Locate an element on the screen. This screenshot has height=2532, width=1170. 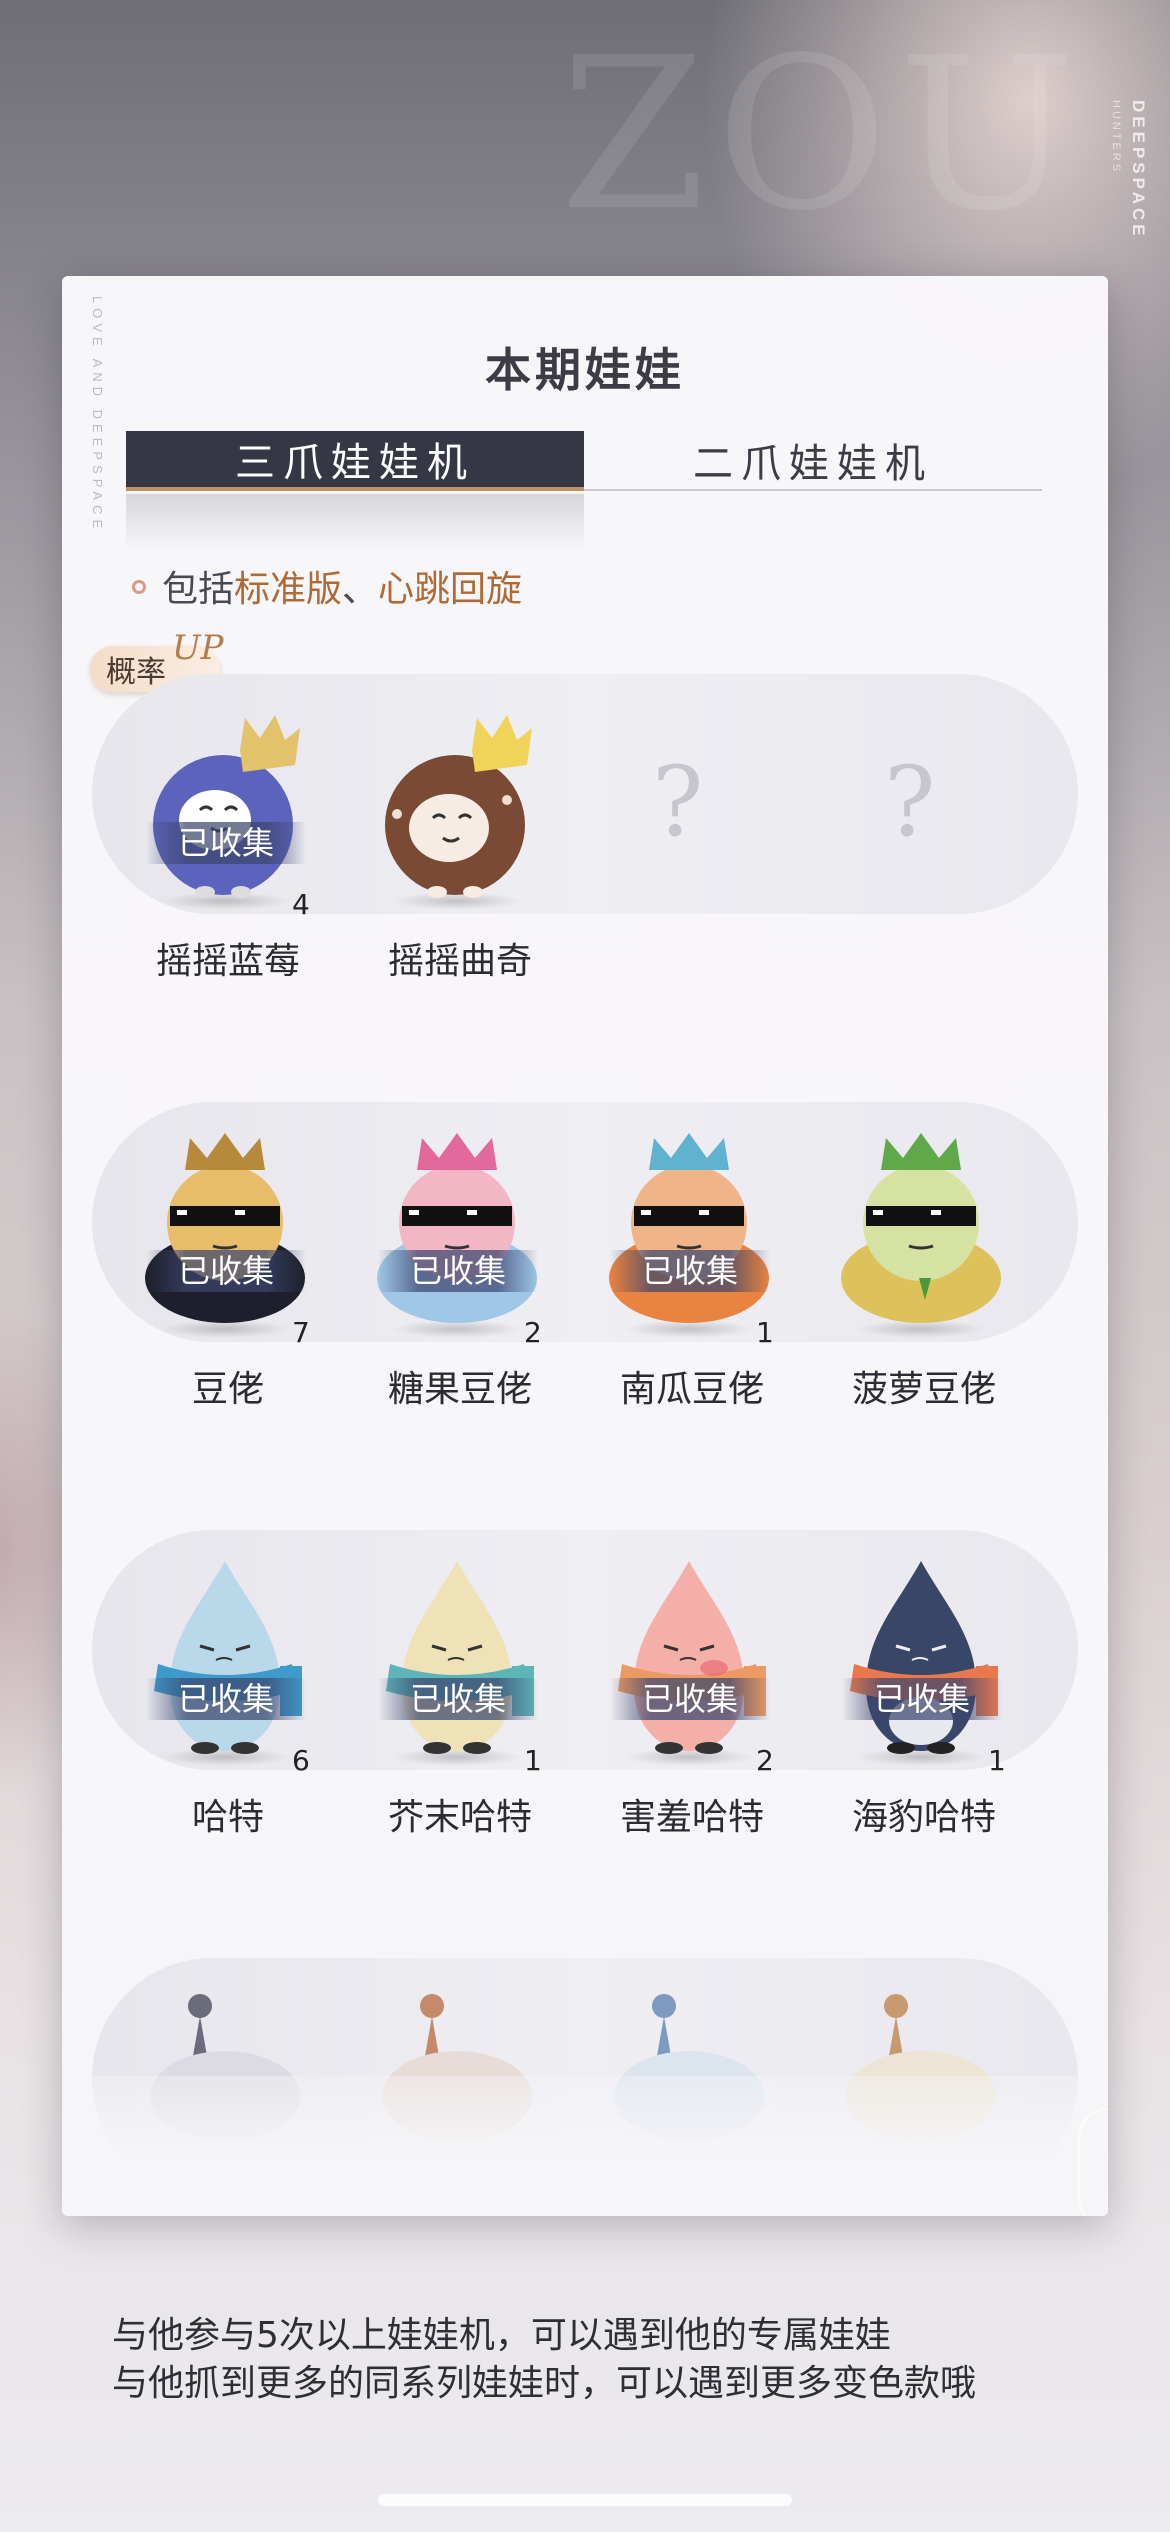
doll-card: 已收集 2 糖果豆佬 is located at coordinates (456, 1278).